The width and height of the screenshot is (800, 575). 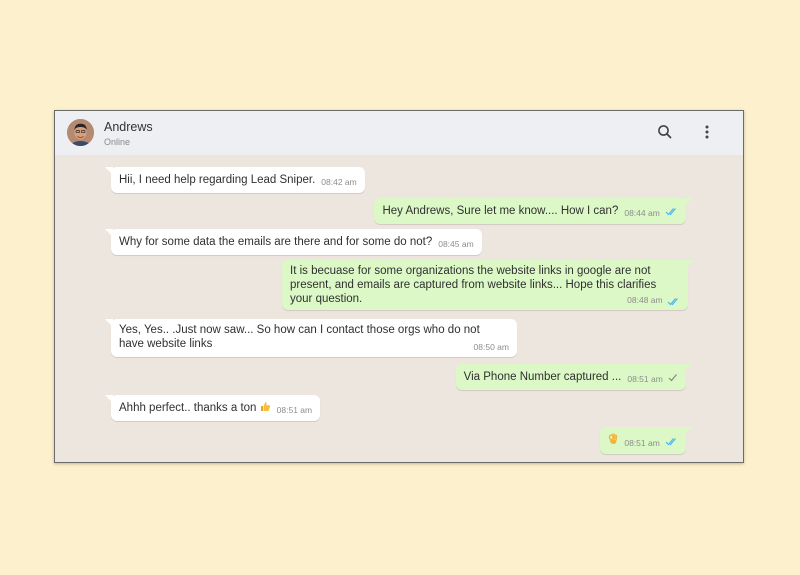 I want to click on contact-name: Andrews, so click(x=128, y=127).